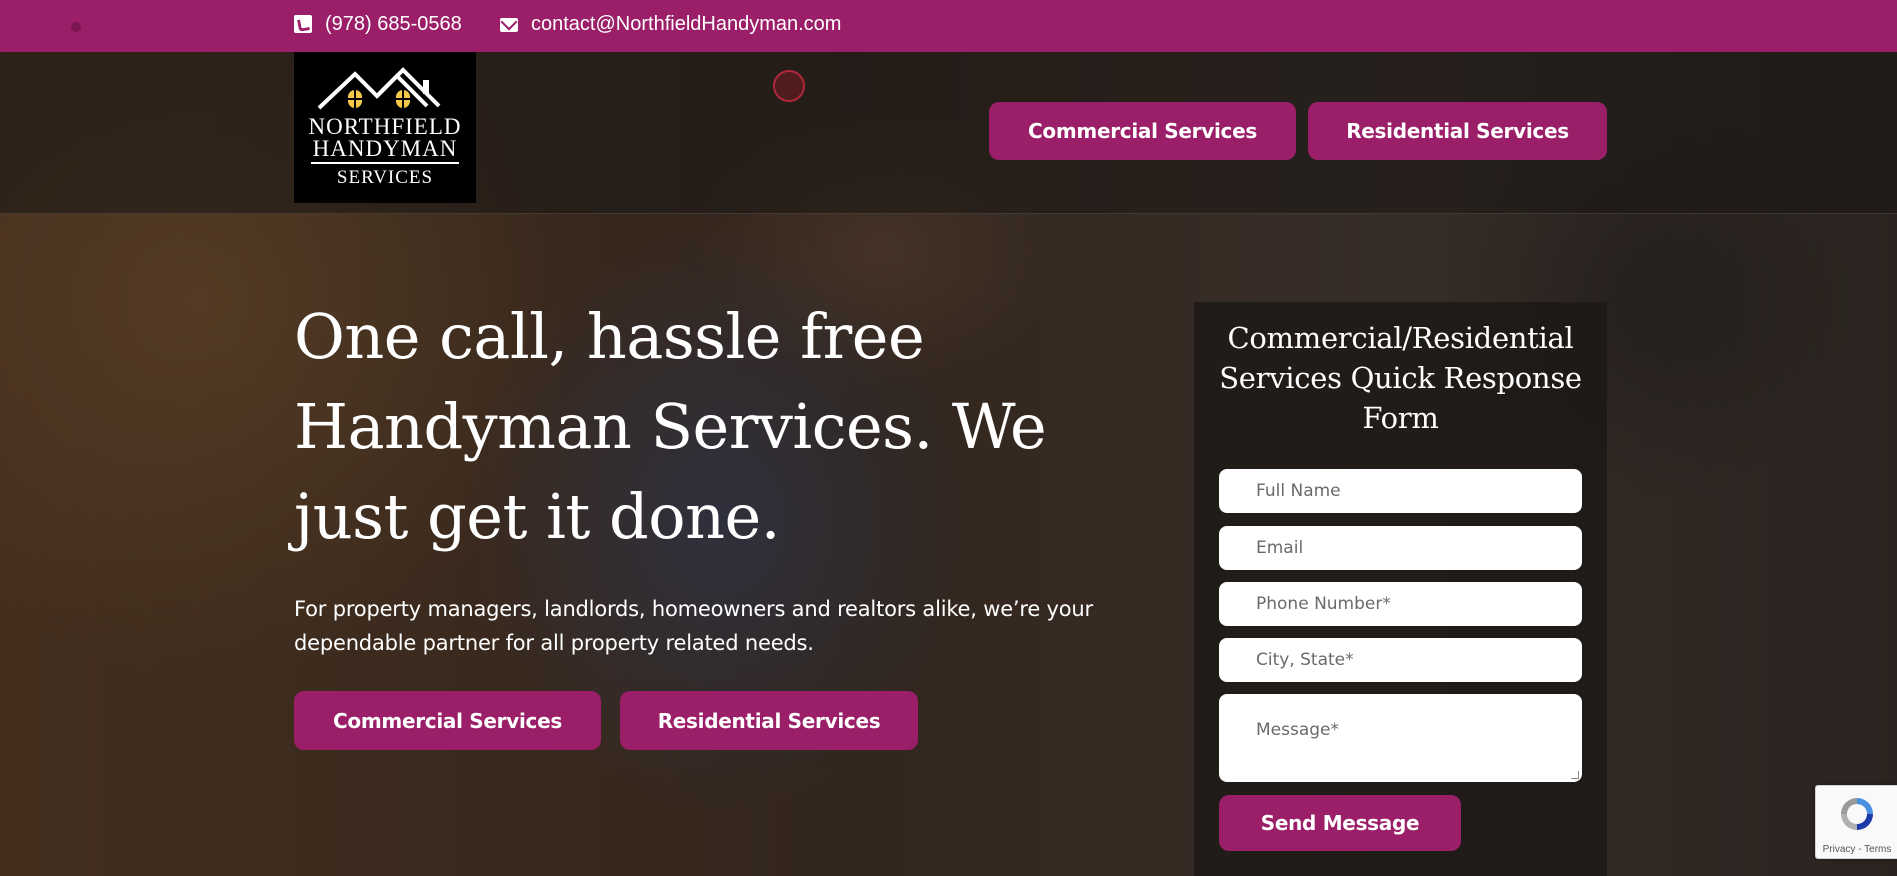 The height and width of the screenshot is (876, 1897). What do you see at coordinates (509, 25) in the screenshot?
I see `envelope-icon` at bounding box center [509, 25].